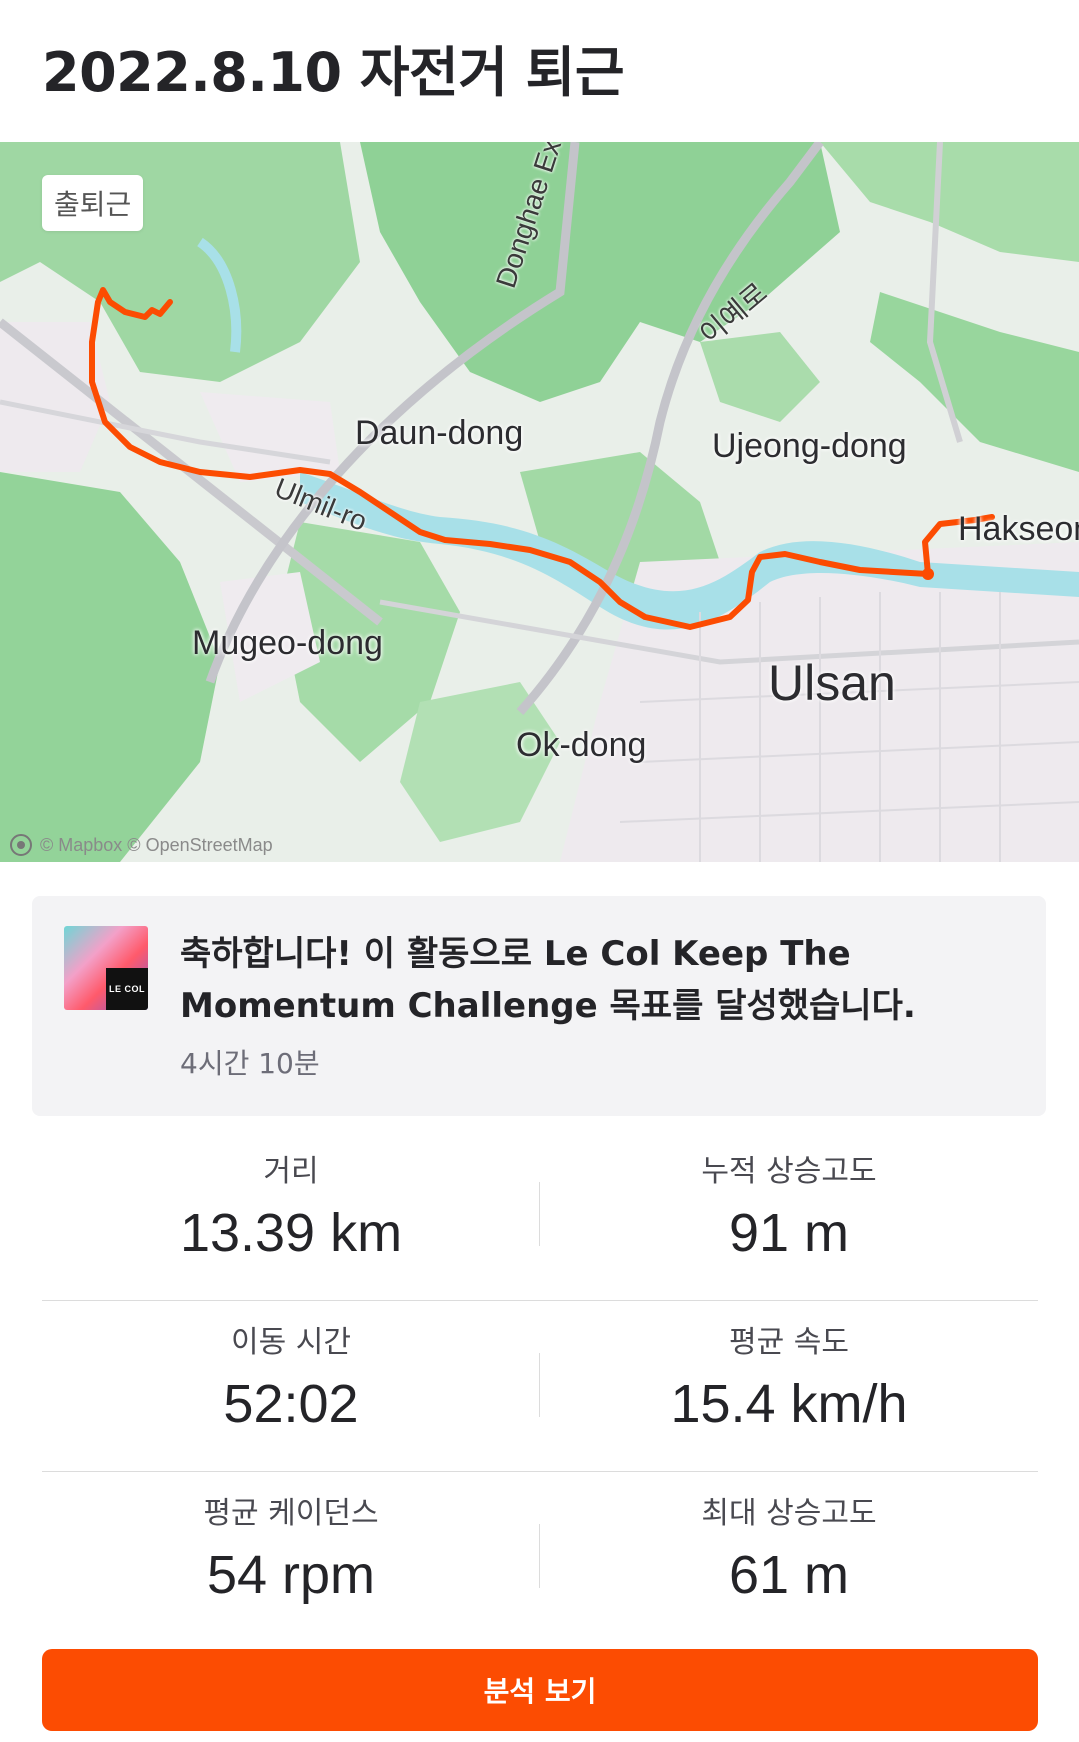 This screenshot has width=1079, height=1742. Describe the element at coordinates (156, 844) in the screenshot. I see `map-attribution-text: © Mapbox © OpenStreetMap` at that location.